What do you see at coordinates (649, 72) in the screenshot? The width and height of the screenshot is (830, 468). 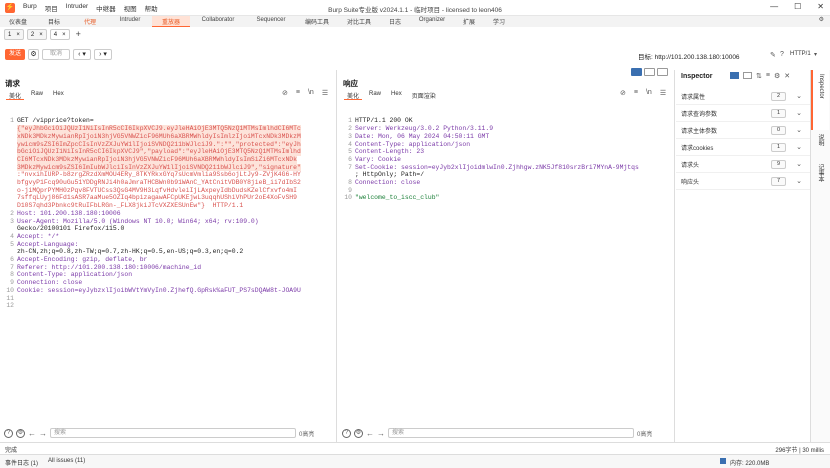 I see `layout-horizontal-icon` at bounding box center [649, 72].